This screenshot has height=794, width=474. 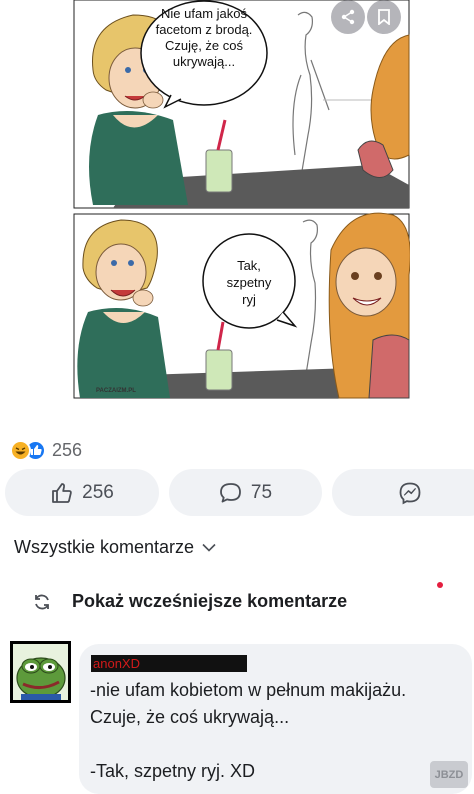 I want to click on messenger-icon, so click(x=410, y=493).